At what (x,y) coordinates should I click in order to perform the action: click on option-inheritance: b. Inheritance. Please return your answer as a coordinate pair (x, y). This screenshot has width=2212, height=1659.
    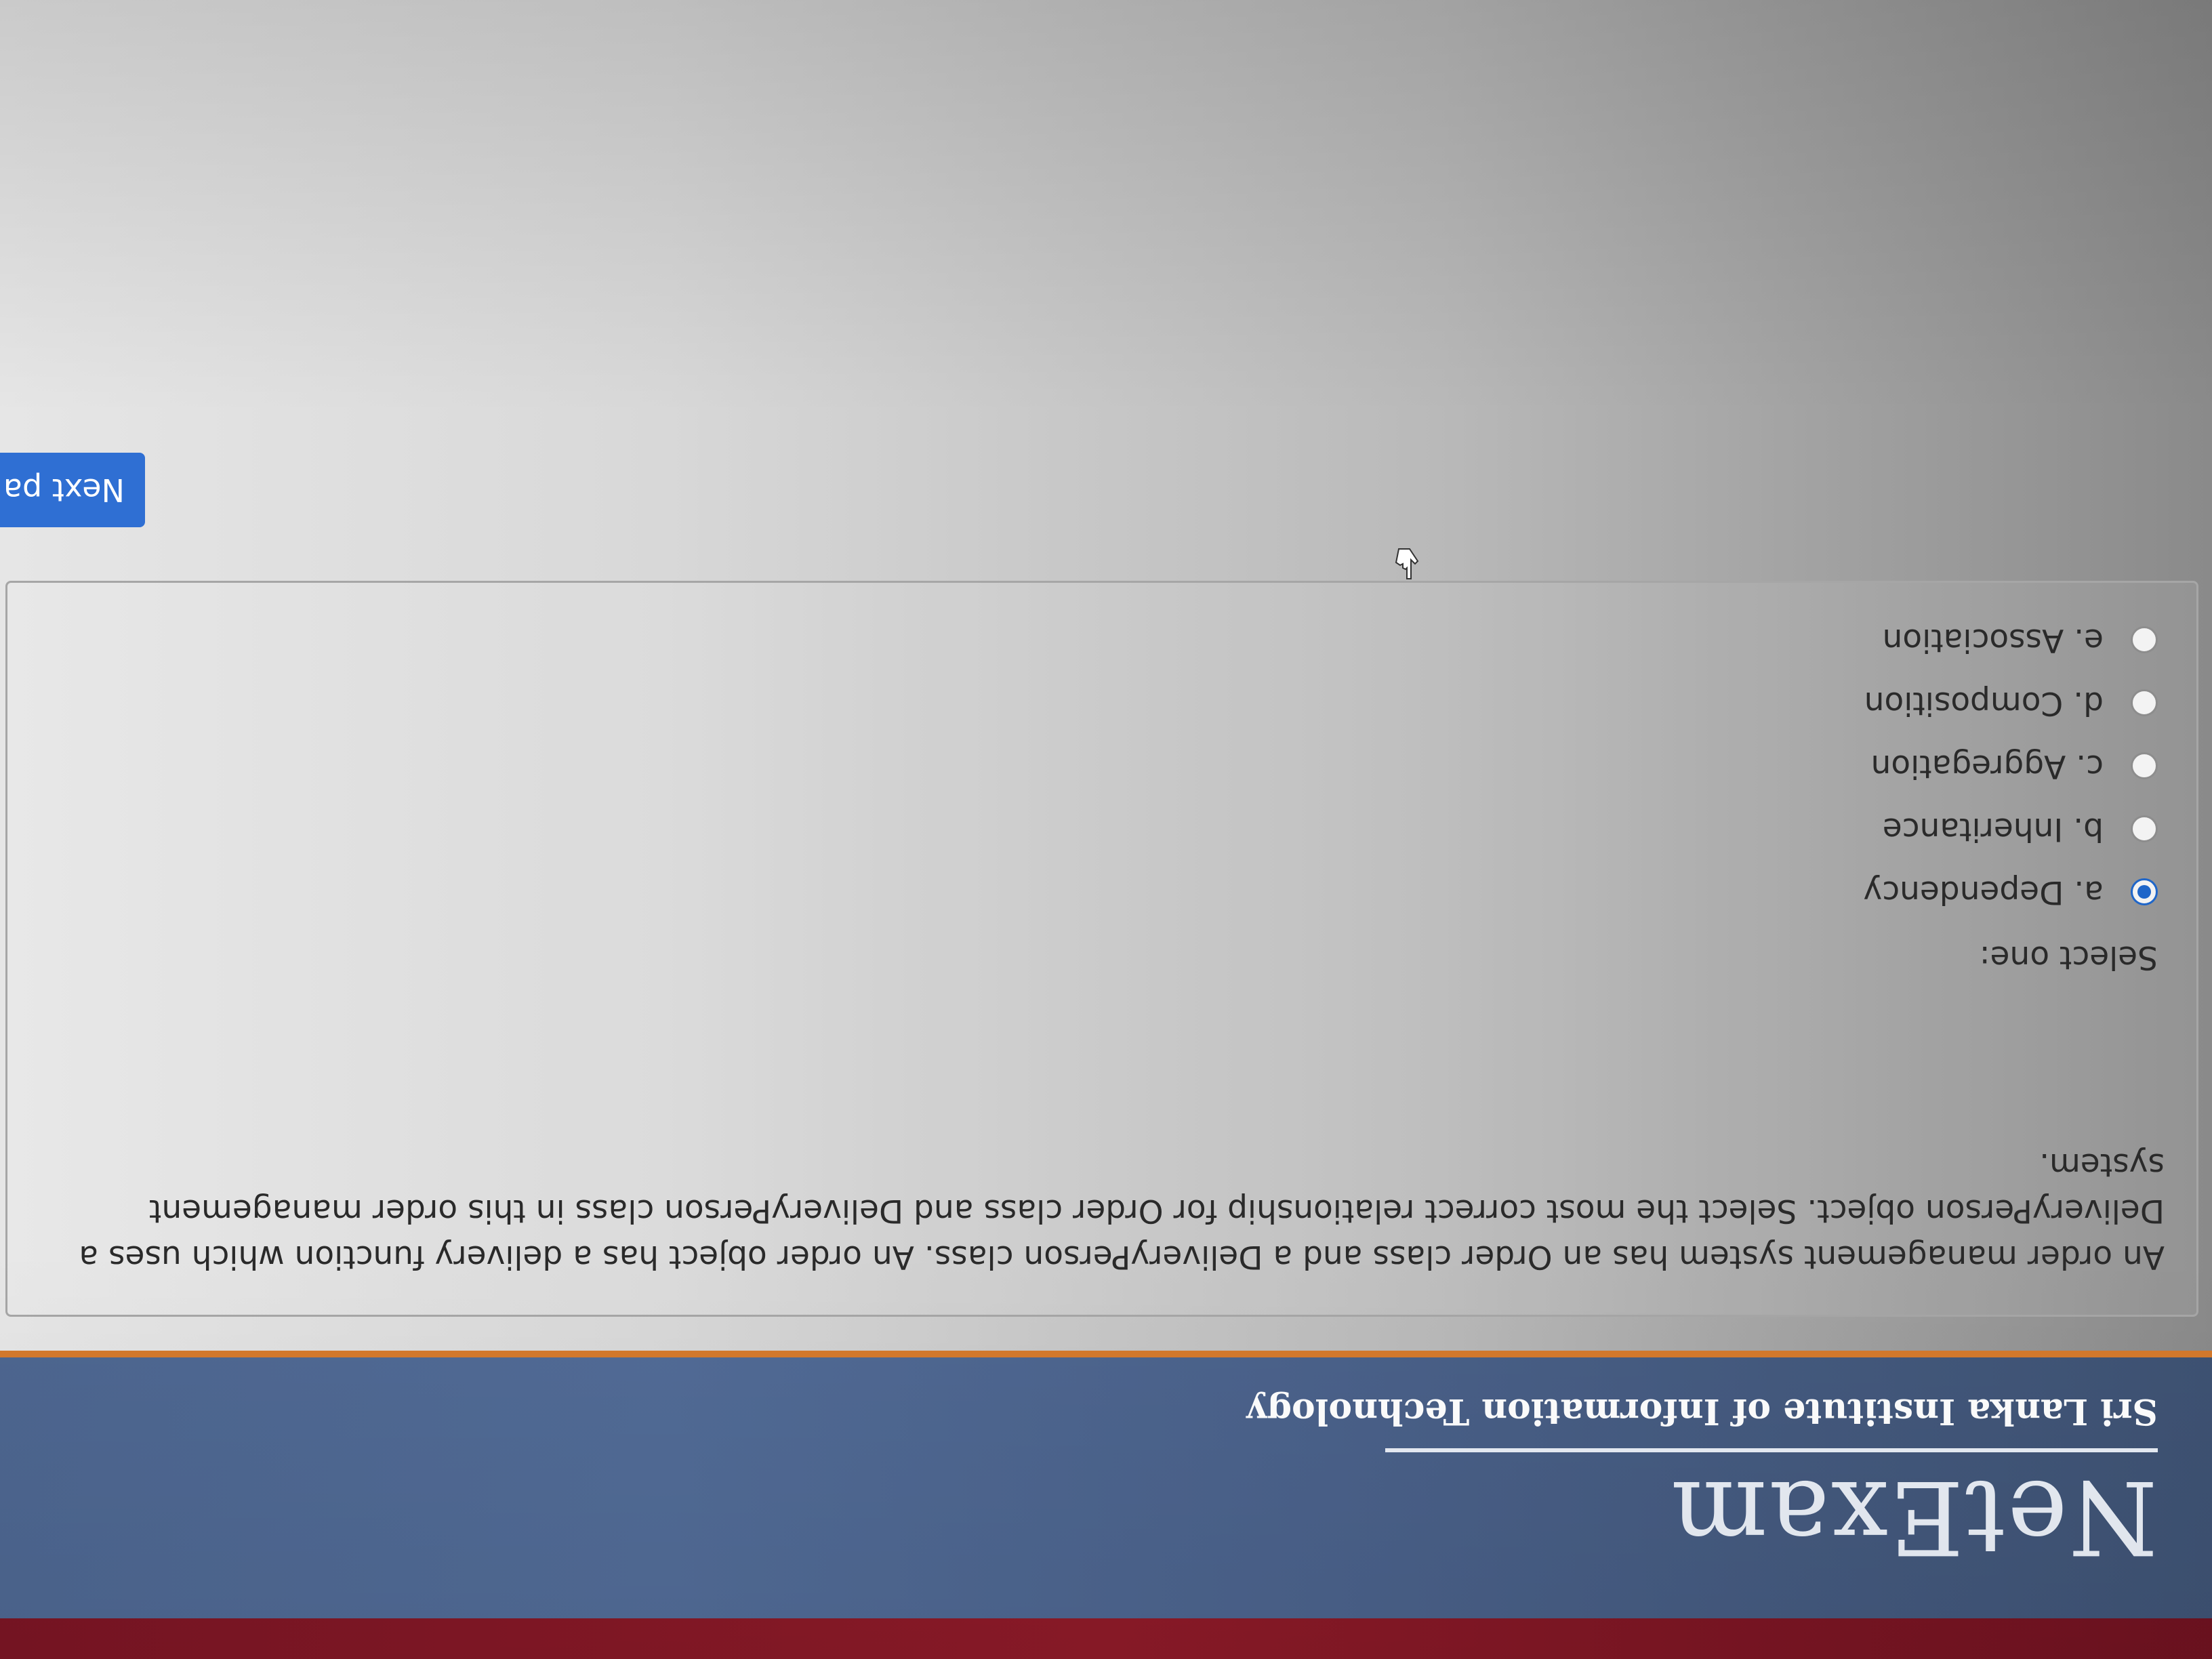
    Looking at the image, I should click on (2011, 829).